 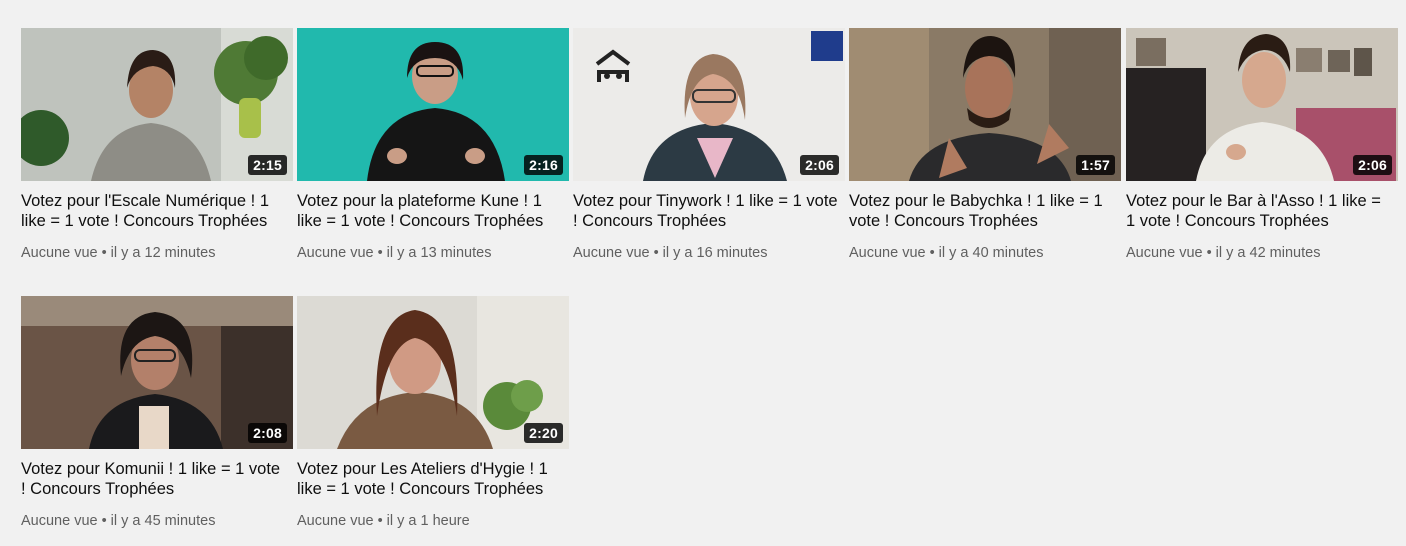 I want to click on video-duration: 2:15, so click(x=267, y=165).